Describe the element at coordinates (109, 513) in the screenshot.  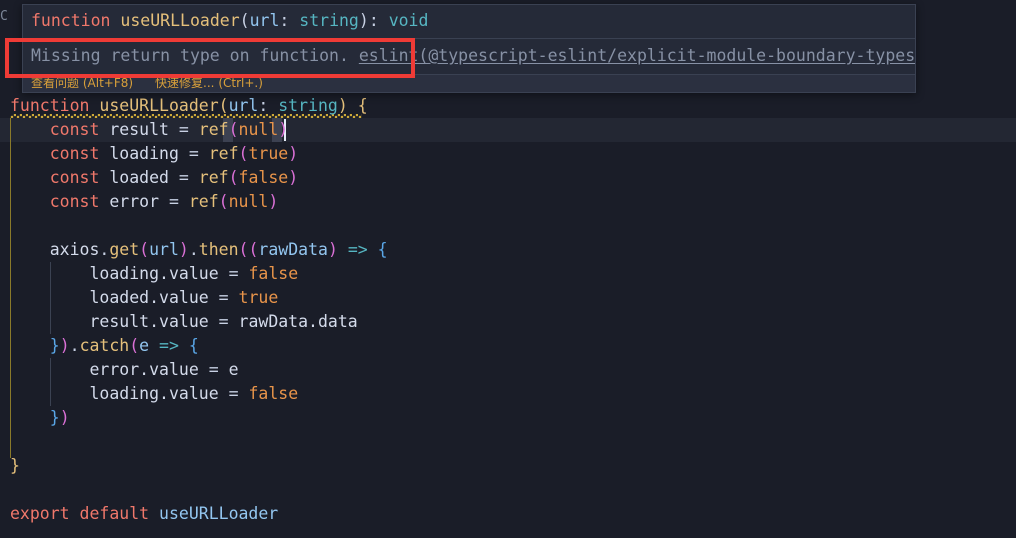
I see `token-keyword-default: default` at that location.